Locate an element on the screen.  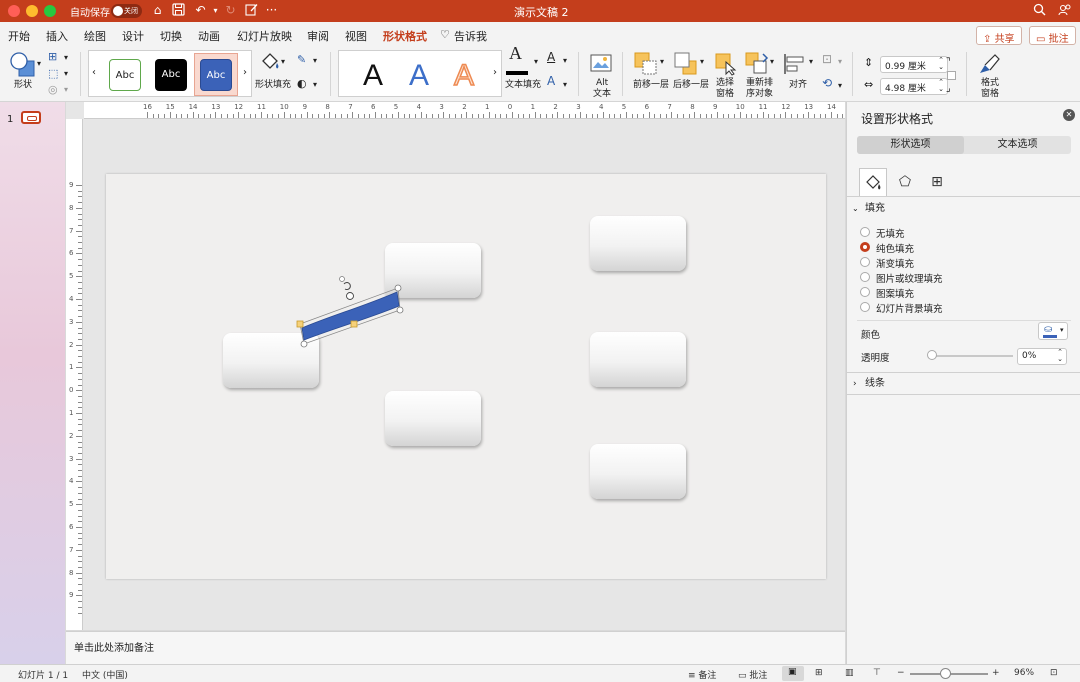
style-outline-green: Abc is located at coordinates (125, 75).